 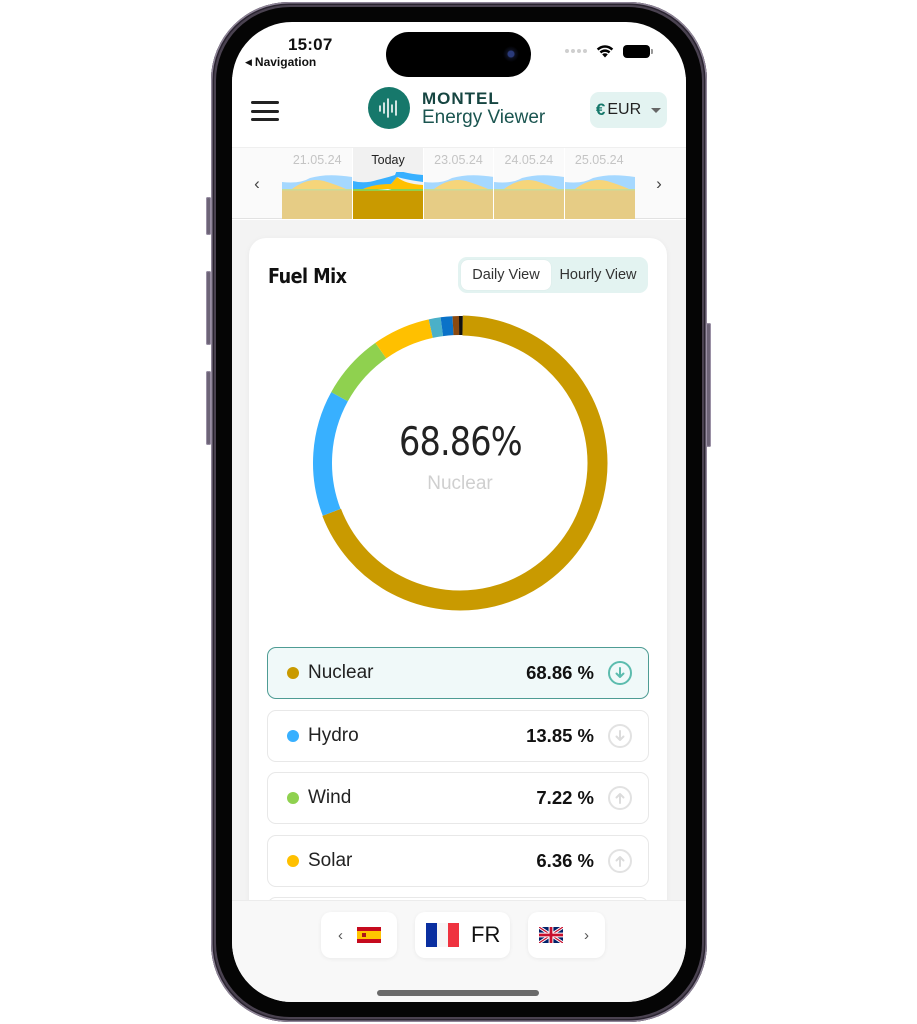 What do you see at coordinates (436, 327) in the screenshot?
I see `donut-slice-other-teal` at bounding box center [436, 327].